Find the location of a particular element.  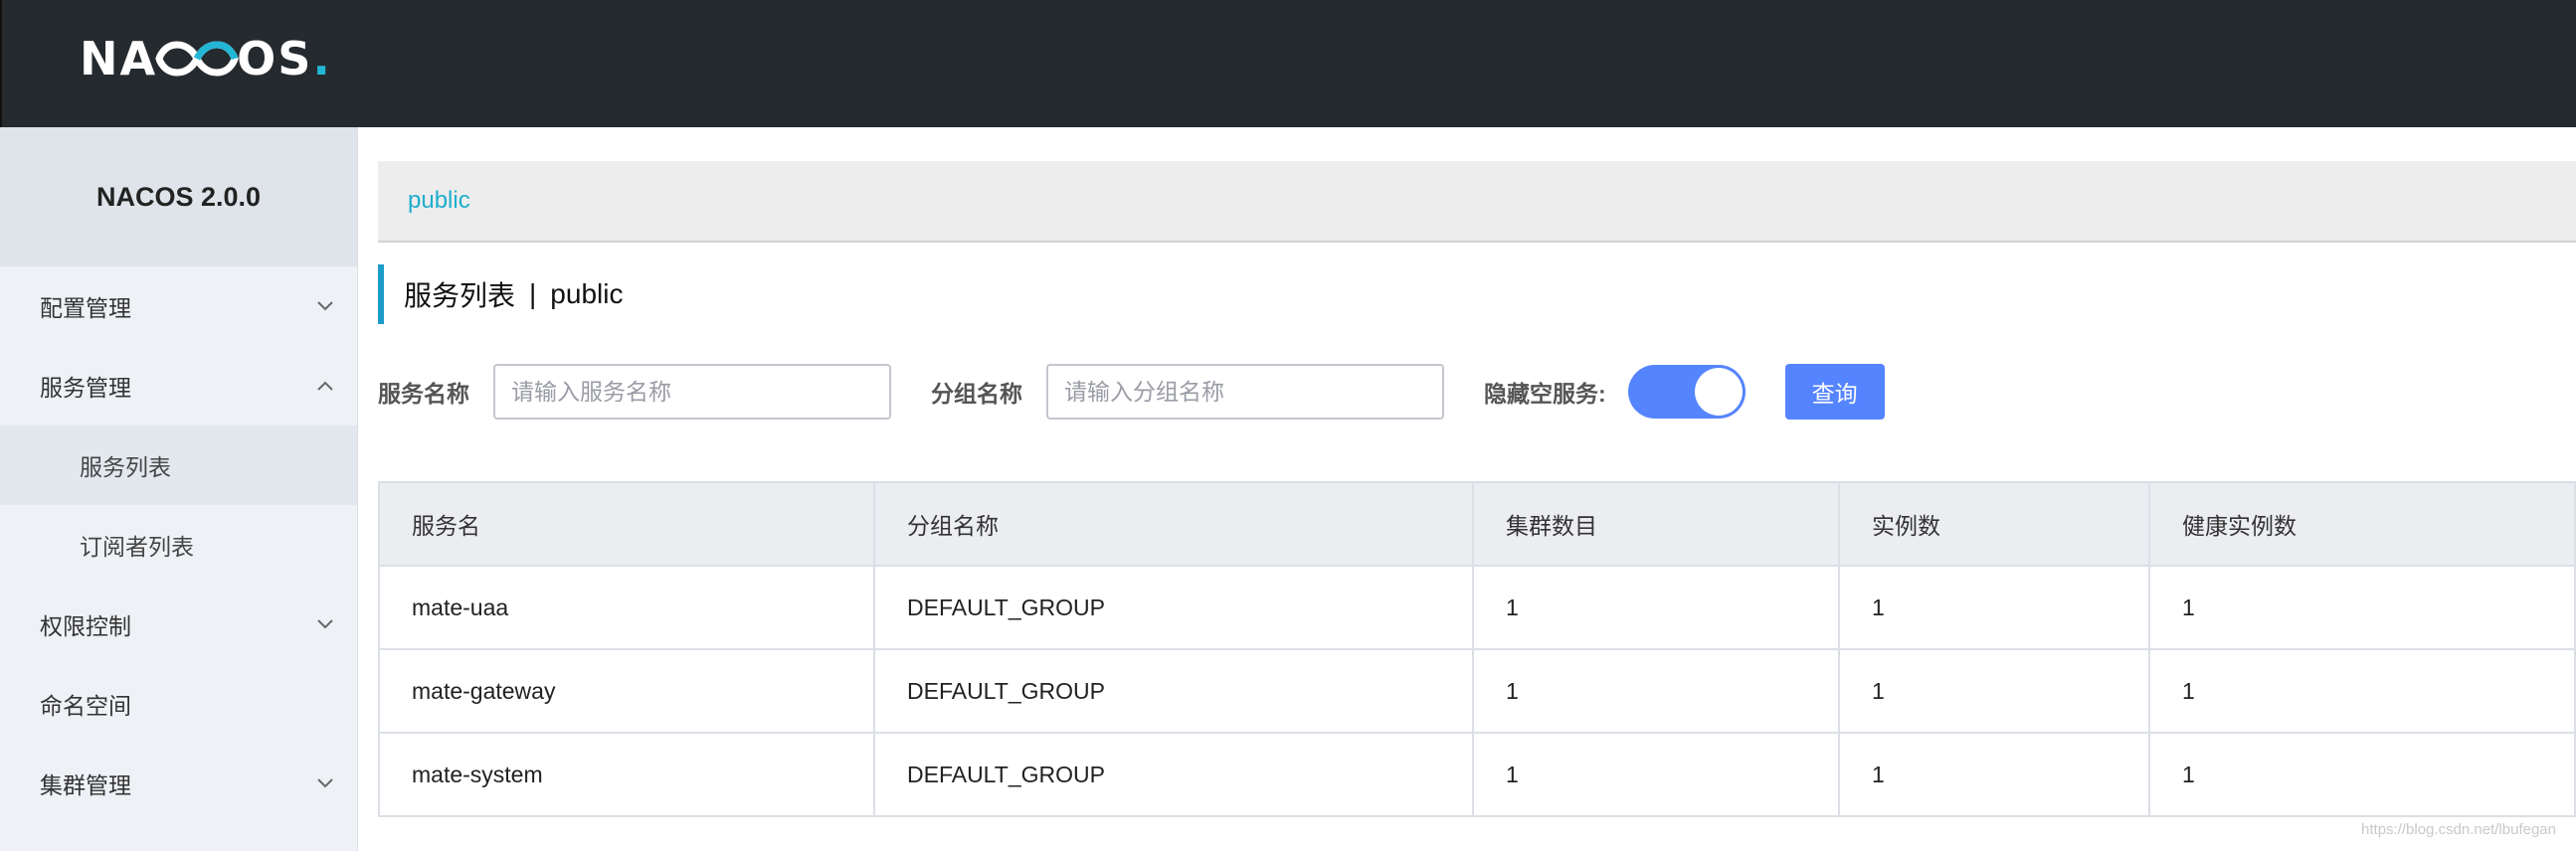

service-name-label: 服务名称 is located at coordinates (423, 394).